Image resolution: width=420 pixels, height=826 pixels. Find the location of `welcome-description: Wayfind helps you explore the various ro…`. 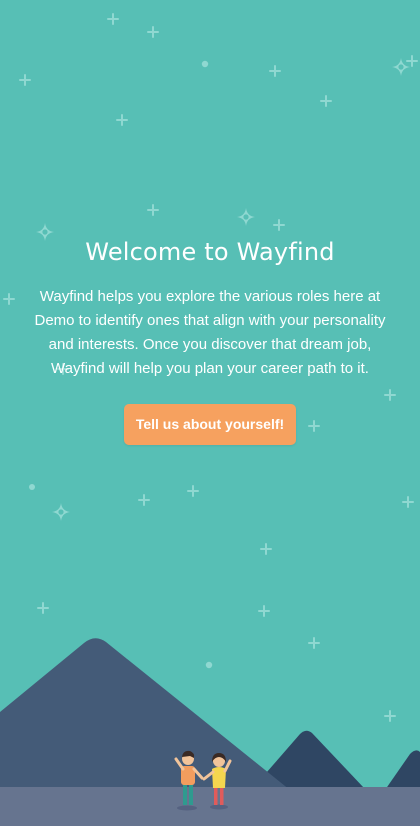

welcome-description: Wayfind helps you explore the various ro… is located at coordinates (210, 332).